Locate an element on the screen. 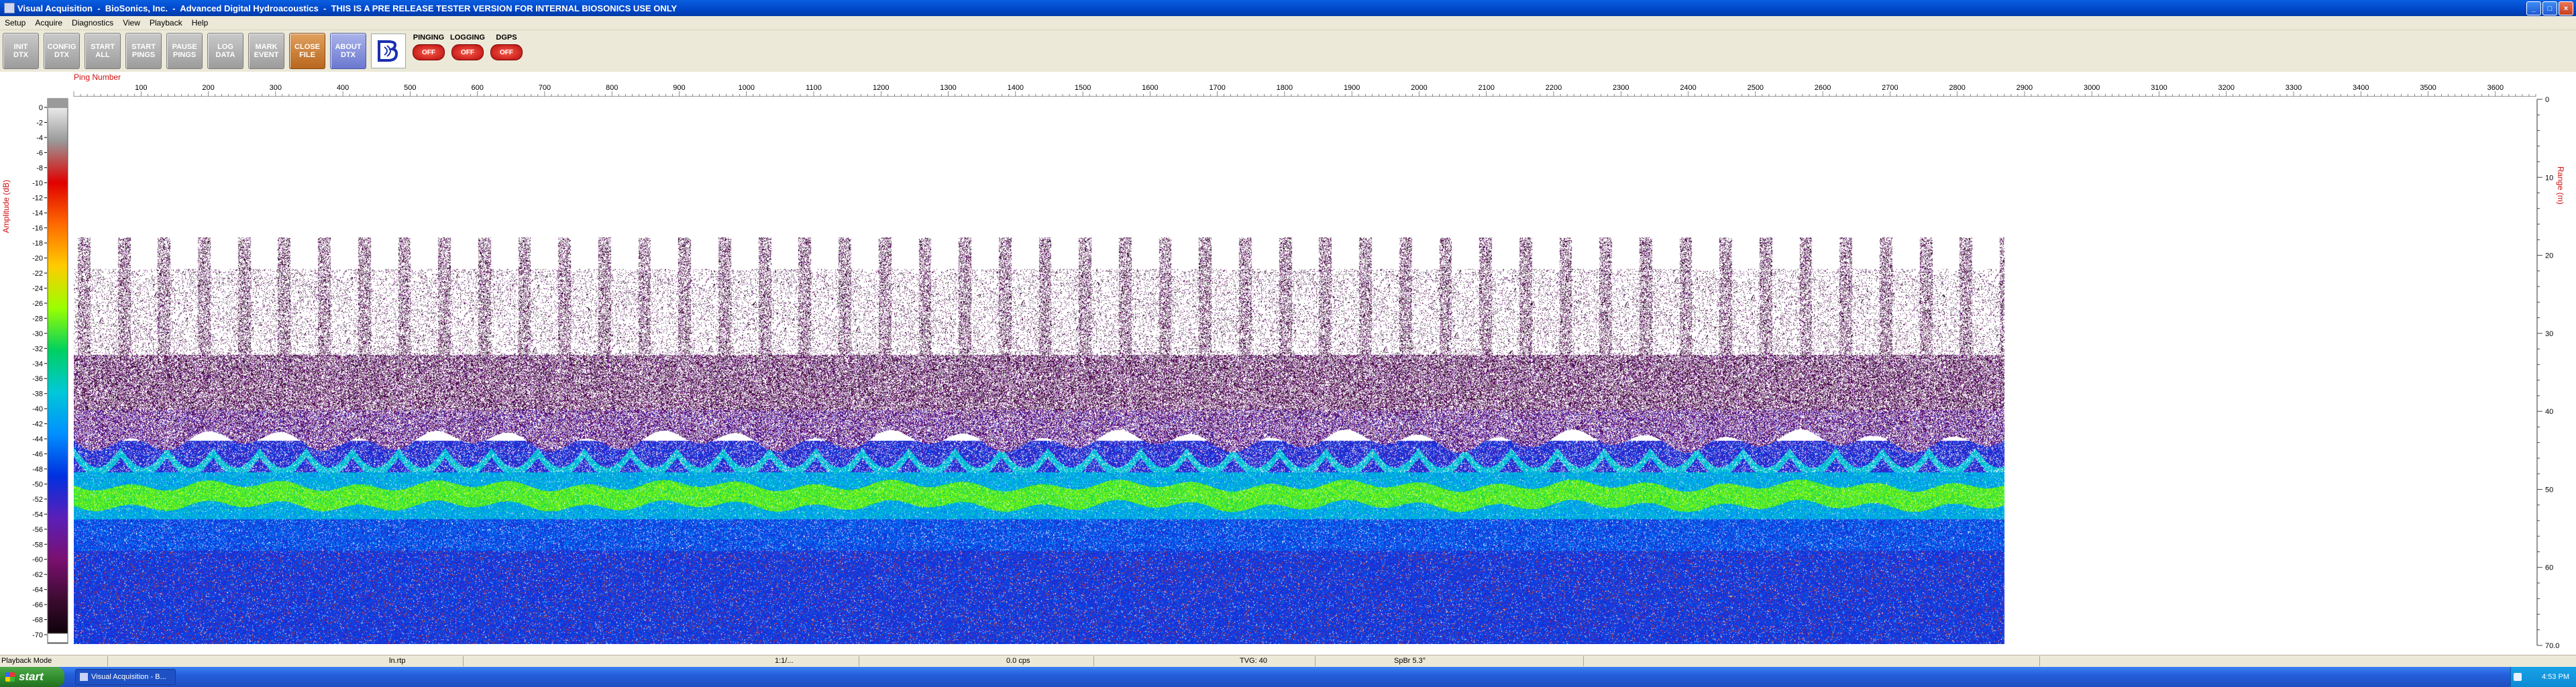  menu-view: View is located at coordinates (131, 23).